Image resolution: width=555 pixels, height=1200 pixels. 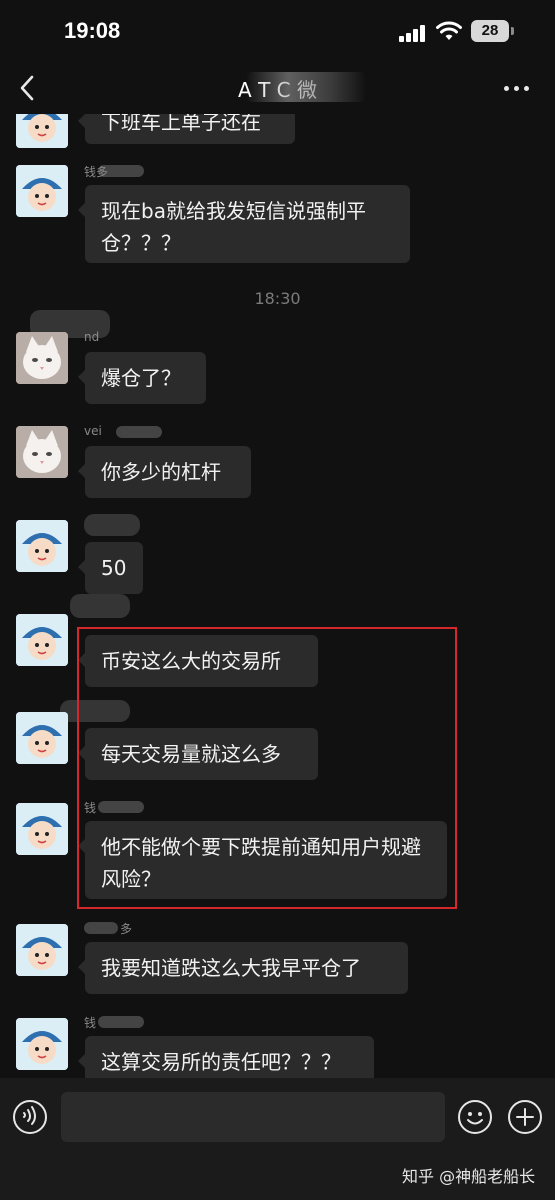 I want to click on title-redaction, so click(x=306, y=87).